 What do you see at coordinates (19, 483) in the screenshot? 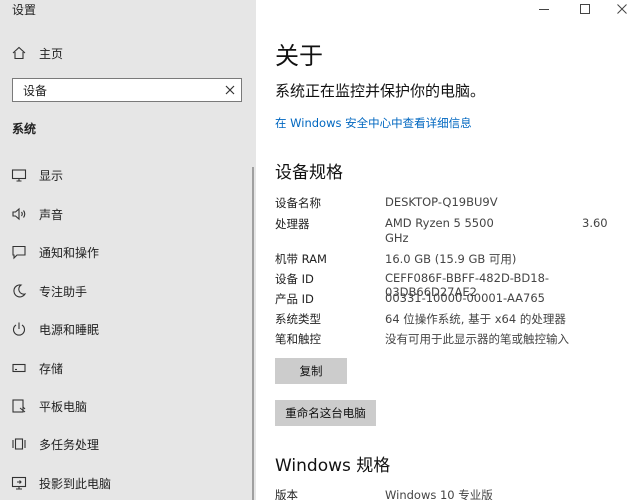
I see `project-icon` at bounding box center [19, 483].